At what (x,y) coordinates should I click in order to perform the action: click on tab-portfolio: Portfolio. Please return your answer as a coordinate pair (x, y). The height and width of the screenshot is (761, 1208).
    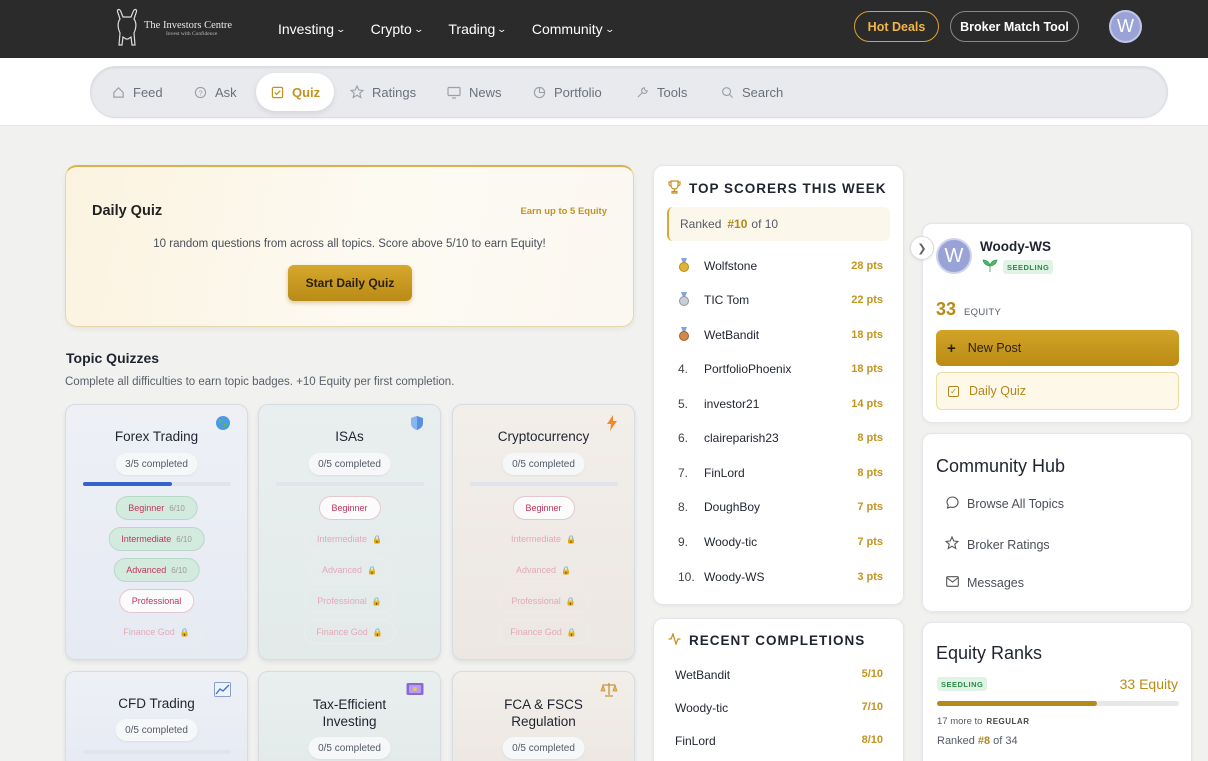
    Looking at the image, I should click on (567, 92).